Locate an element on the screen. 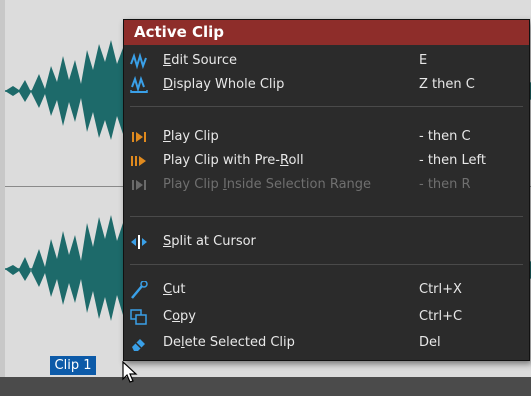 The height and width of the screenshot is (396, 531). play-pre-roll-icon is located at coordinates (138, 161).